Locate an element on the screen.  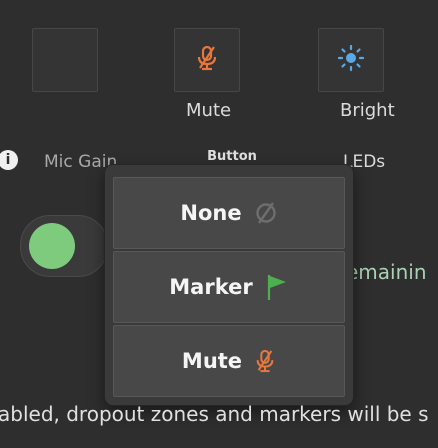
option-none: None is located at coordinates (229, 213).